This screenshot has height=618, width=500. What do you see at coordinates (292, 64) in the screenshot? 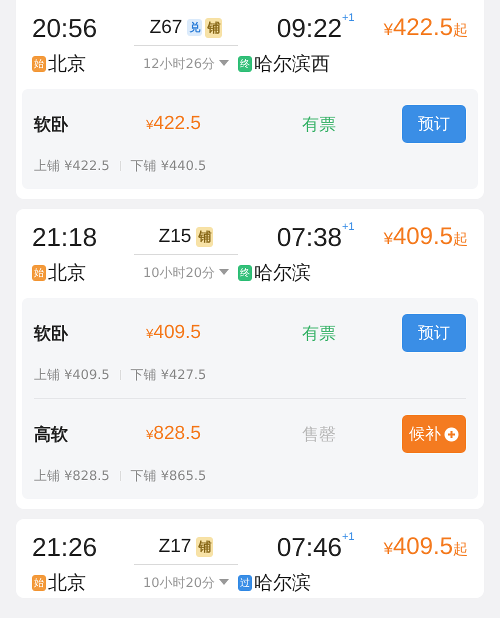
I see `destination-station: 哈尔滨西` at bounding box center [292, 64].